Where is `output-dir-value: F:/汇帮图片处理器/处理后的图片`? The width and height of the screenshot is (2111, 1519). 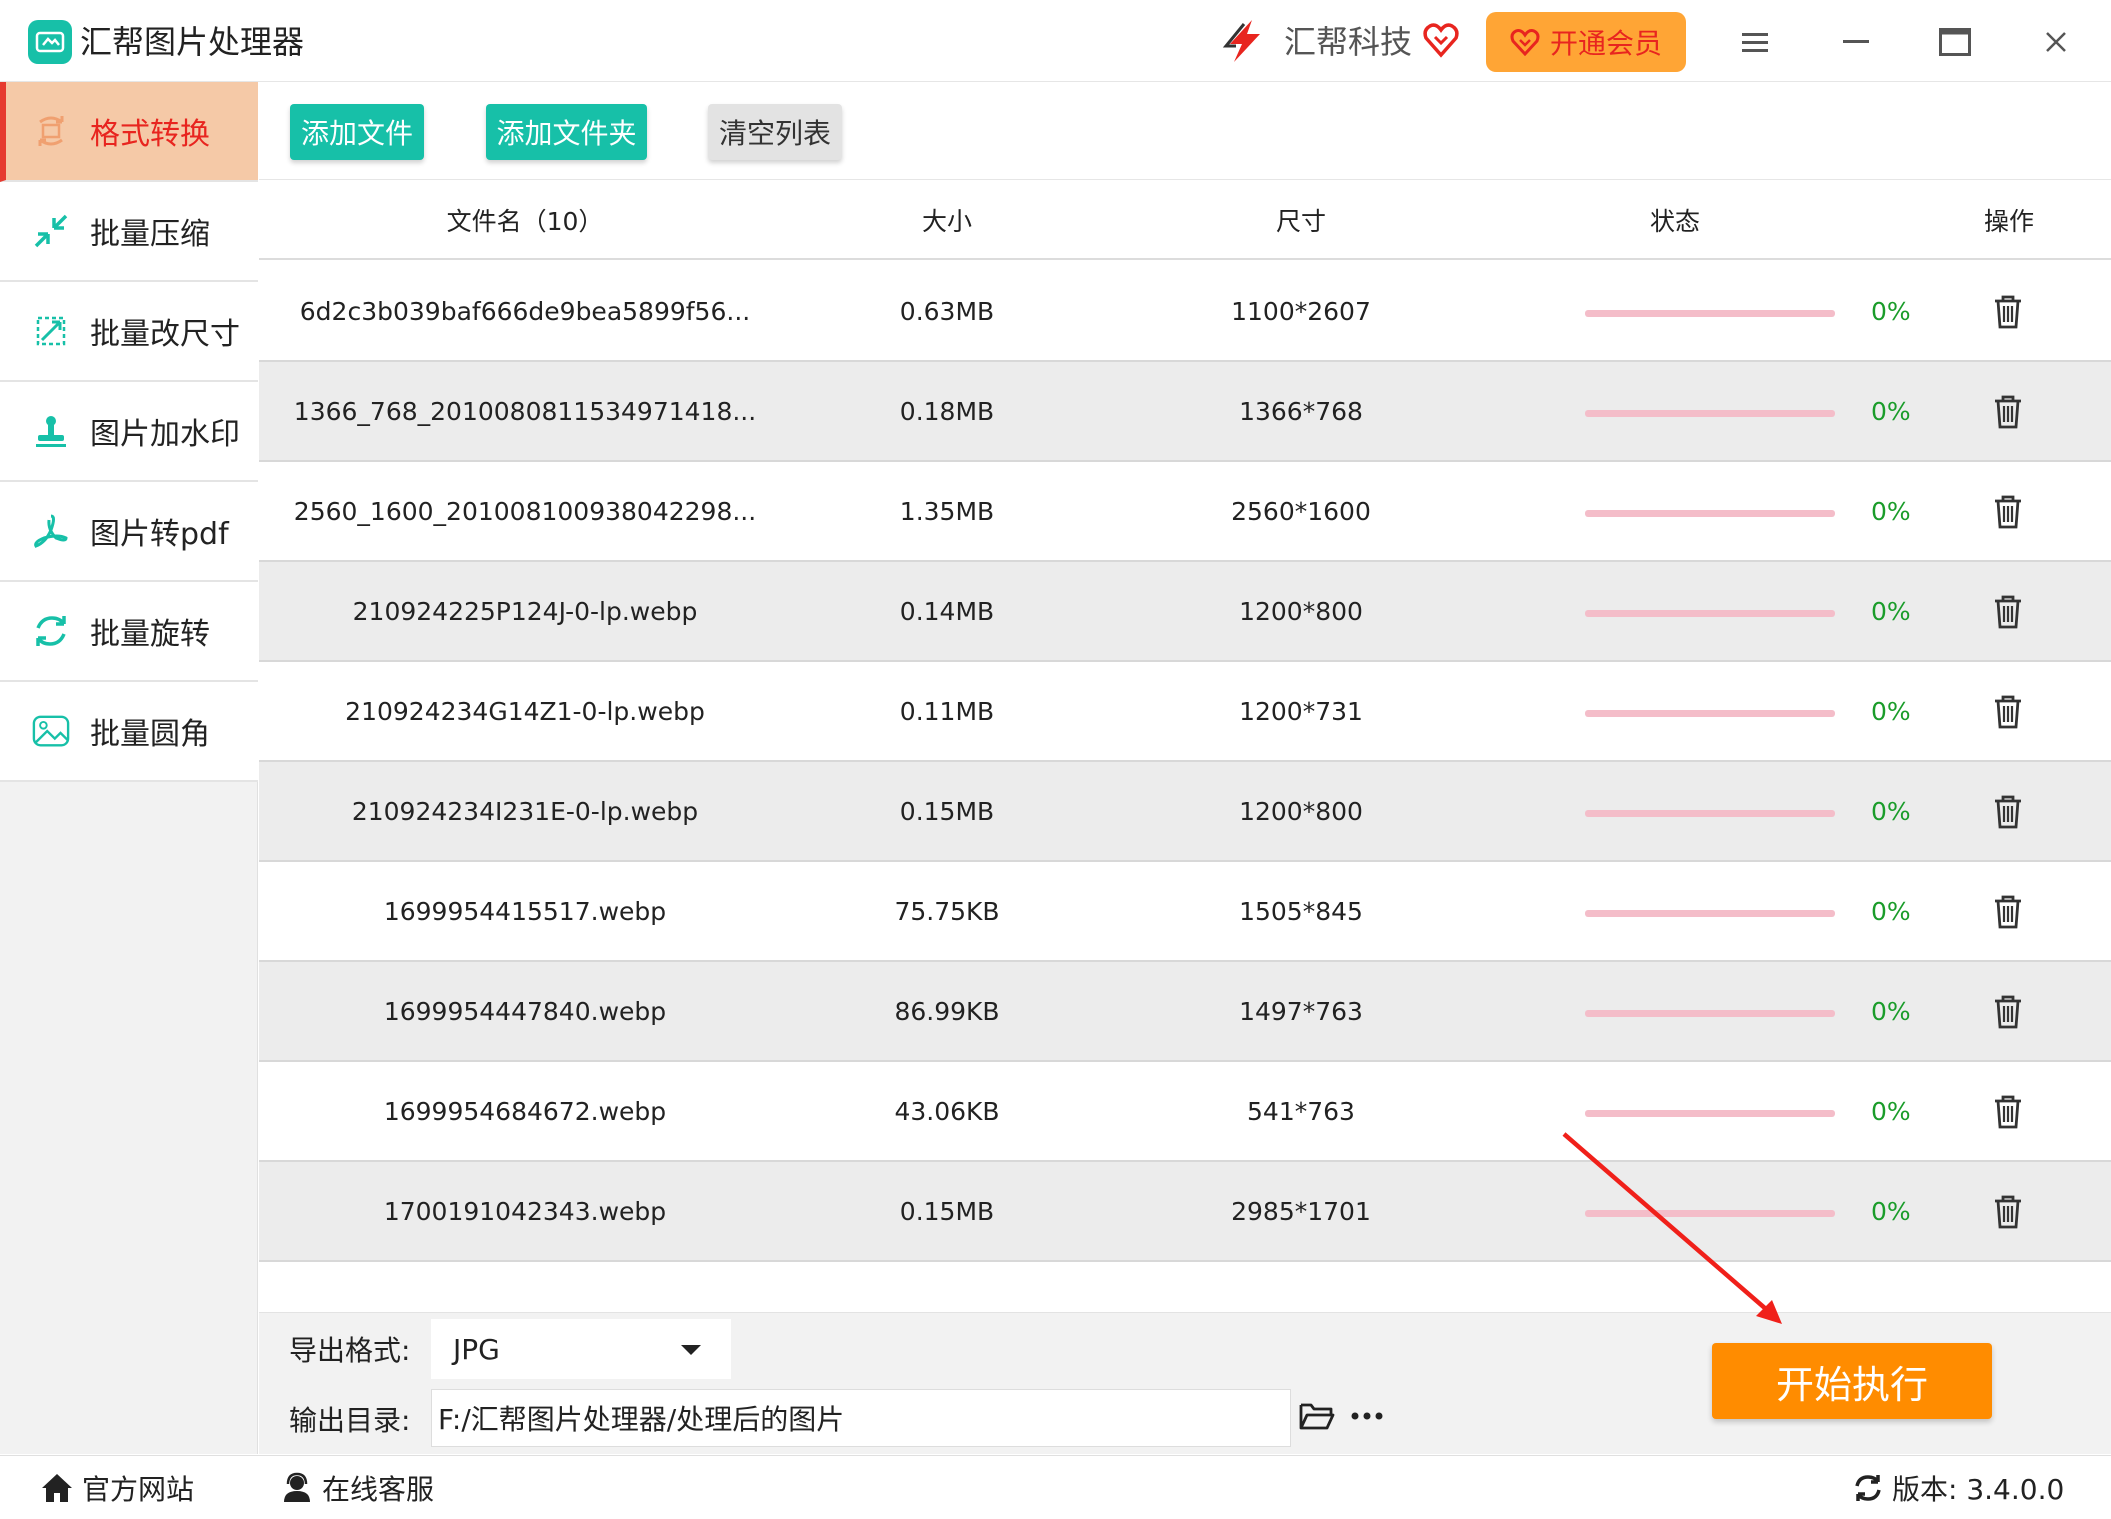
output-dir-value: F:/汇帮图片处理器/处理后的图片 is located at coordinates (641, 1419).